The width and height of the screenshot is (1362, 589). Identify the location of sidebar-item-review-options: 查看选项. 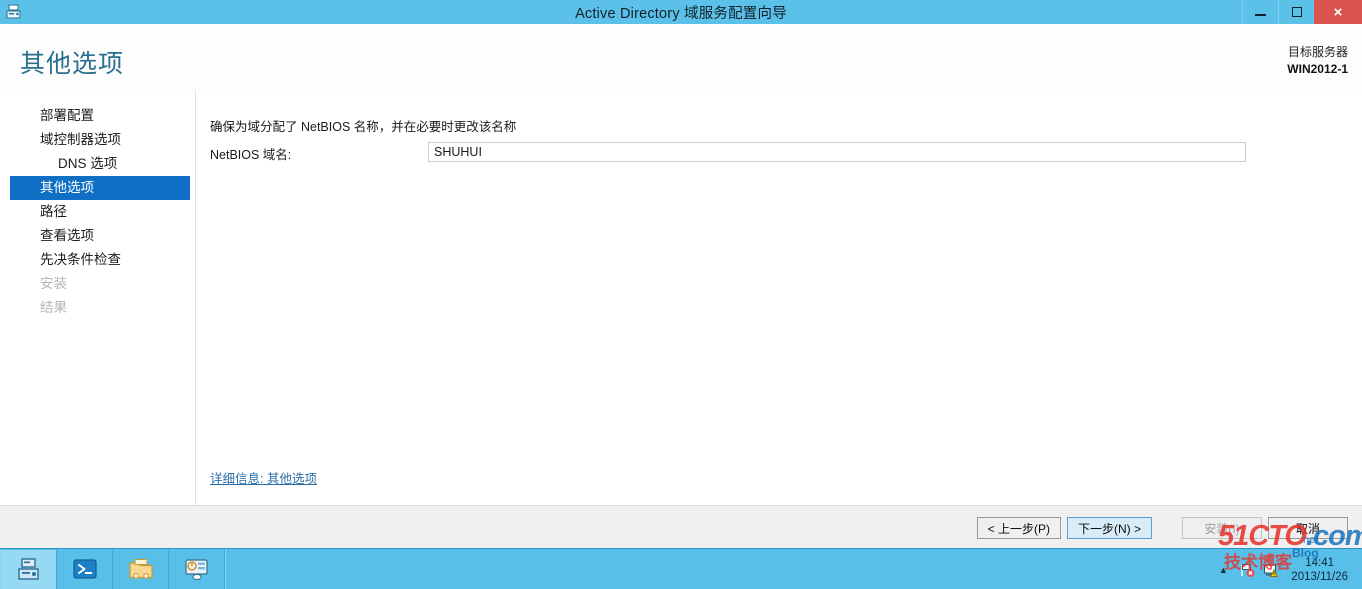
(100, 236).